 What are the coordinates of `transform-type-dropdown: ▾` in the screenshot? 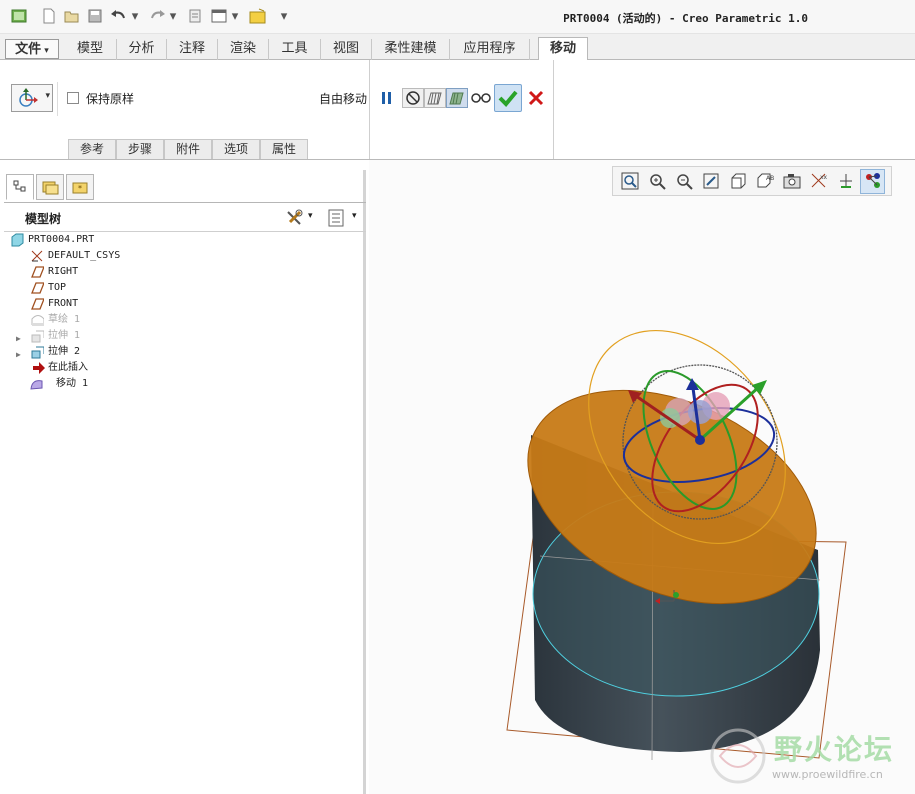 It's located at (32, 98).